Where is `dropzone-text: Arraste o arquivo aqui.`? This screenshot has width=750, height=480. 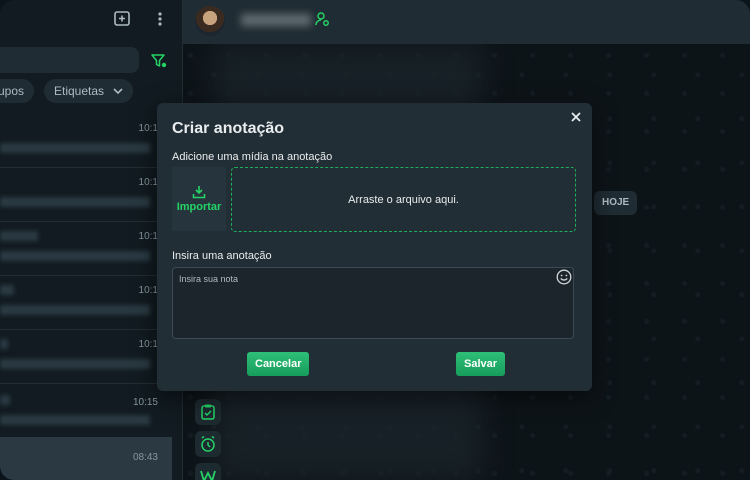 dropzone-text: Arraste o arquivo aqui. is located at coordinates (403, 199).